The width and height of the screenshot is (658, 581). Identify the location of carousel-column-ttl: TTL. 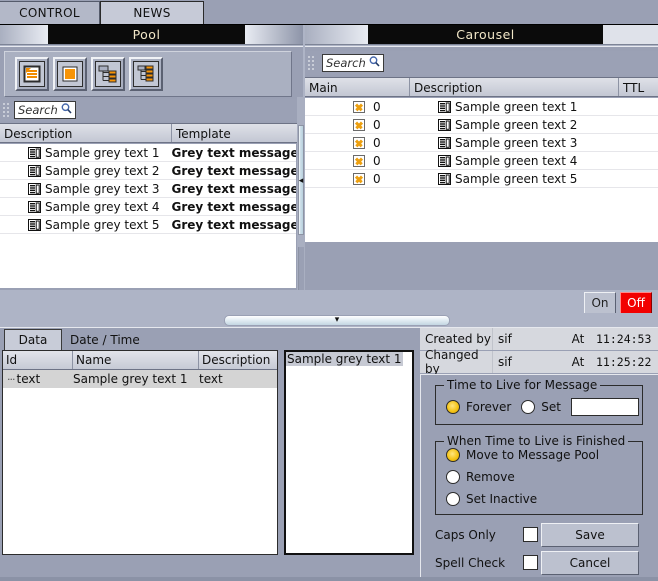
(638, 87).